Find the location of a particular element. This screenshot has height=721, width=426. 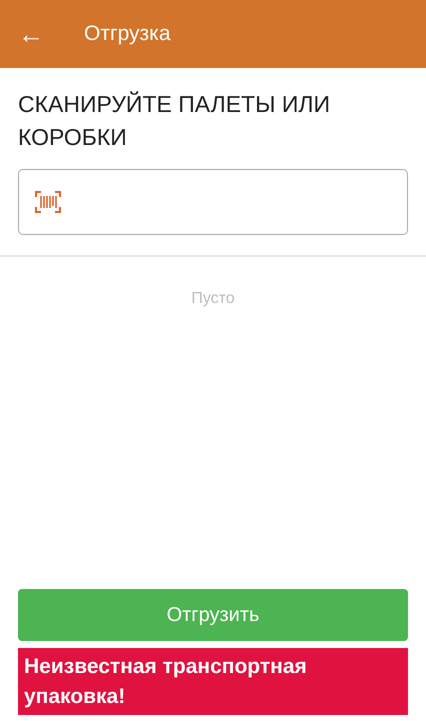

screen-title: Отгрузка is located at coordinates (127, 34).